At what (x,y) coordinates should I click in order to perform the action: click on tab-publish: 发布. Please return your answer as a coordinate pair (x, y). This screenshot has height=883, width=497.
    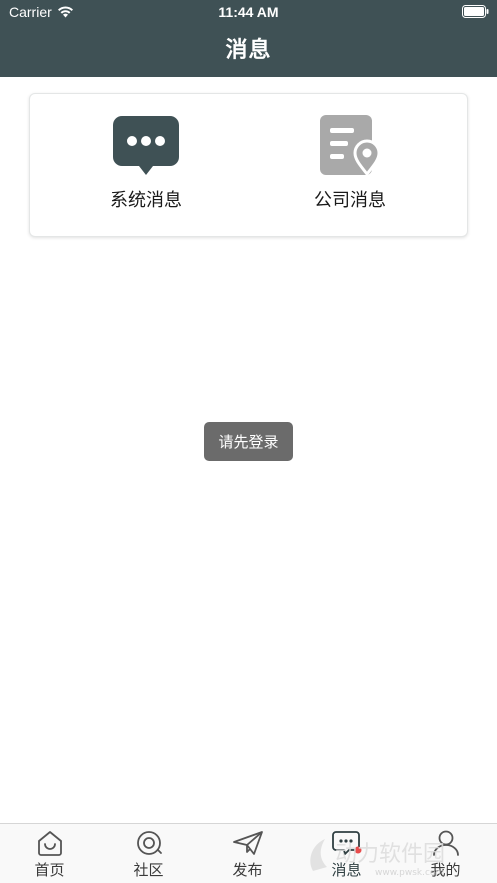
    Looking at the image, I should click on (247, 856).